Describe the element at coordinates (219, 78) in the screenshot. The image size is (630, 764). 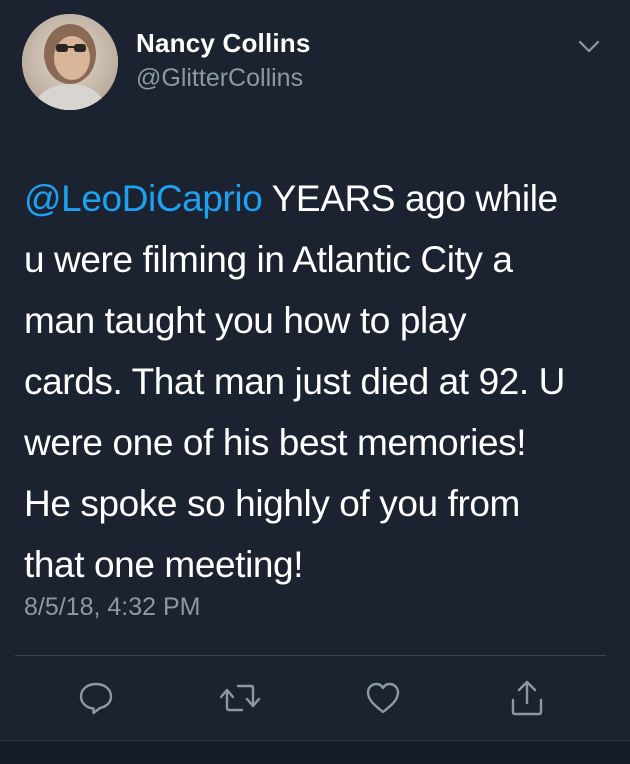
I see `user-handle: @GlitterCollins` at that location.